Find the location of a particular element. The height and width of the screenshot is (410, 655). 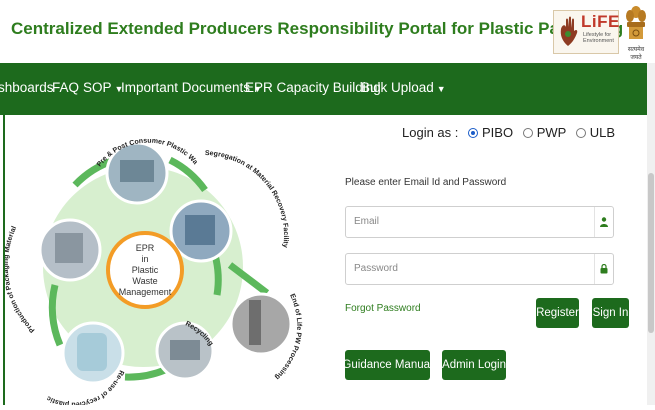

register-button: Register is located at coordinates (557, 313).